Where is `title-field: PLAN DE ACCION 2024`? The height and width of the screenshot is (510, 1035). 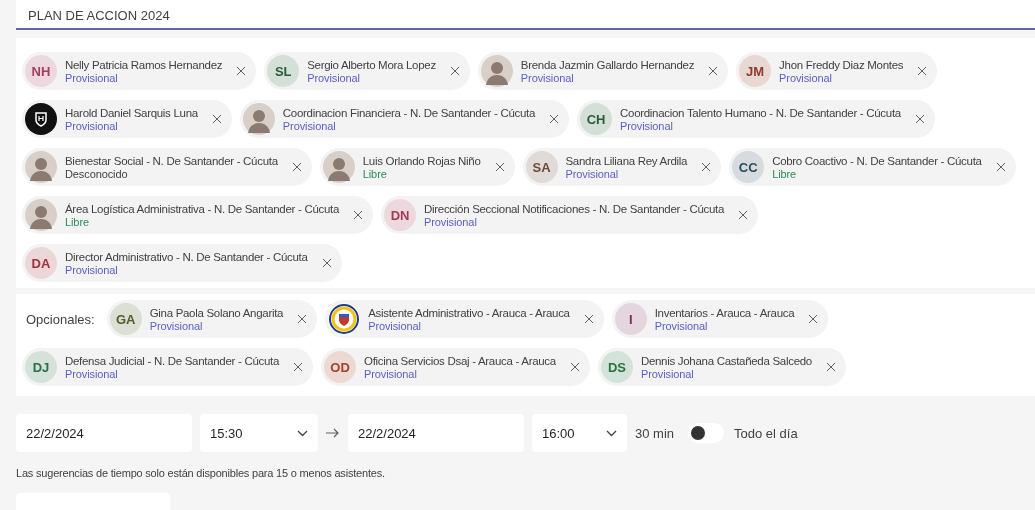
title-field: PLAN DE ACCION 2024 is located at coordinates (525, 15).